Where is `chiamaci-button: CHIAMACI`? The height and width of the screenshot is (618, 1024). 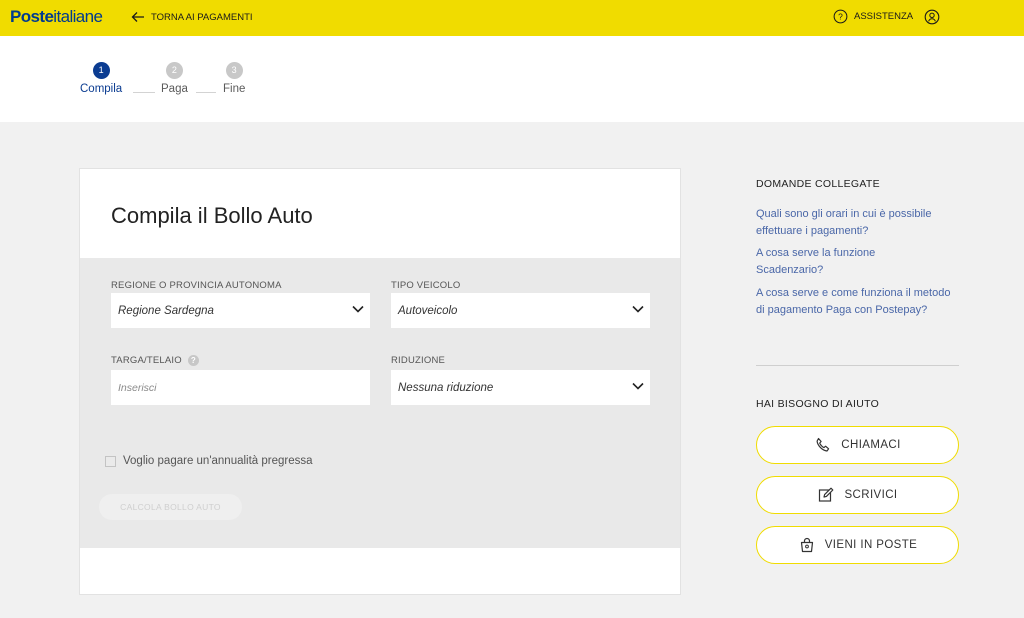 chiamaci-button: CHIAMACI is located at coordinates (857, 445).